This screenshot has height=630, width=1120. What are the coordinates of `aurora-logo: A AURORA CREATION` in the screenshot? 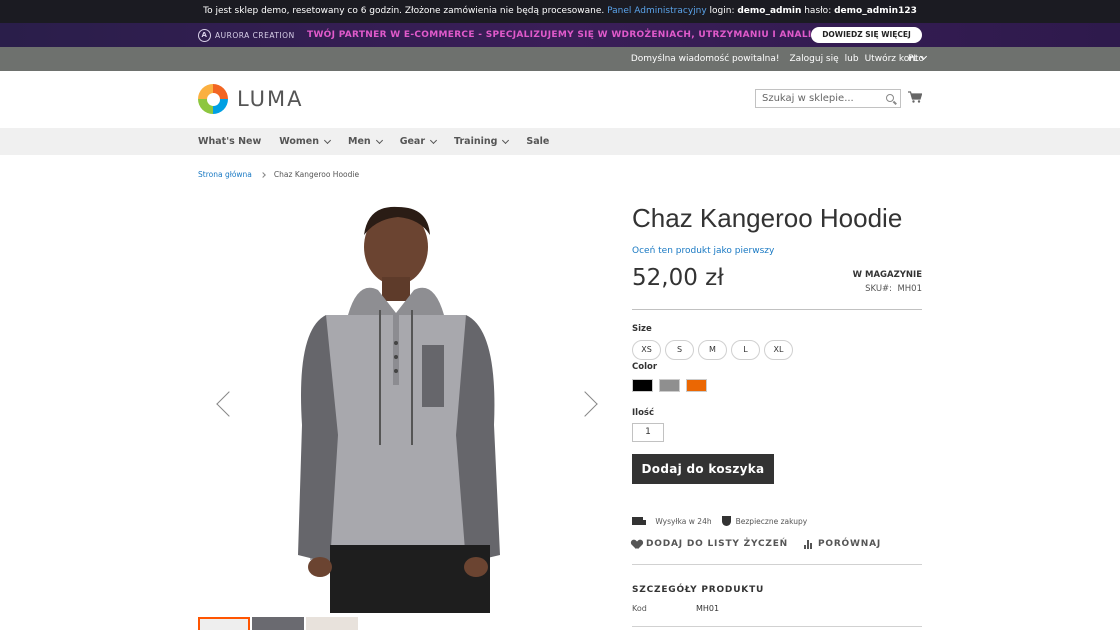 It's located at (246, 35).